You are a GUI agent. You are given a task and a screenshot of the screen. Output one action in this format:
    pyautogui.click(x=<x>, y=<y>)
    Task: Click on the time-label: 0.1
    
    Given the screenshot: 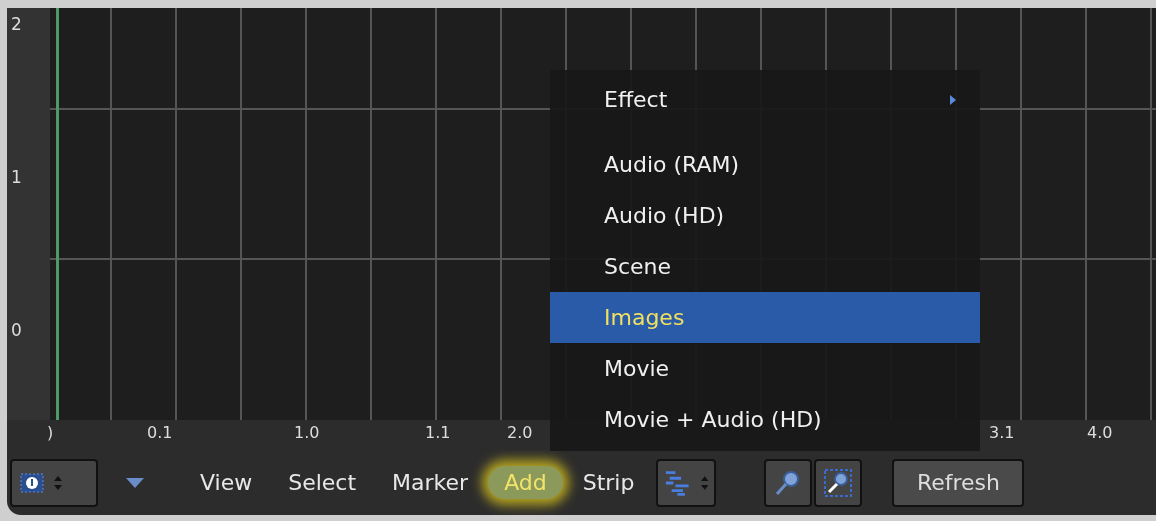 What is the action you would take?
    pyautogui.click(x=160, y=432)
    